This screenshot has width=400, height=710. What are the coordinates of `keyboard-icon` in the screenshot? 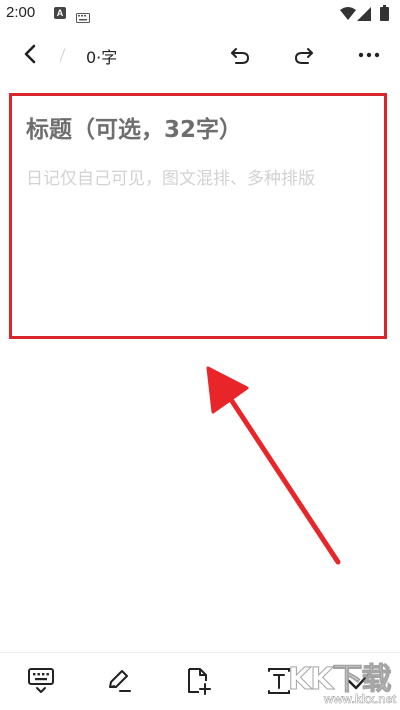 It's located at (41, 683).